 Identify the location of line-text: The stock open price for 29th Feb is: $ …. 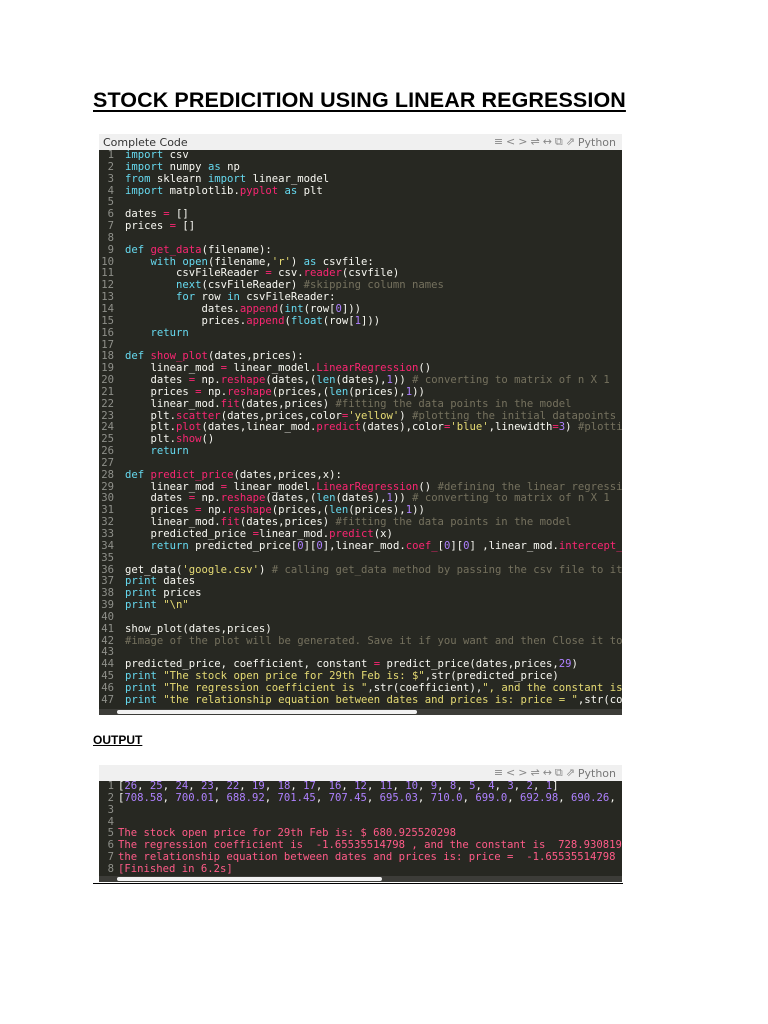
(287, 834).